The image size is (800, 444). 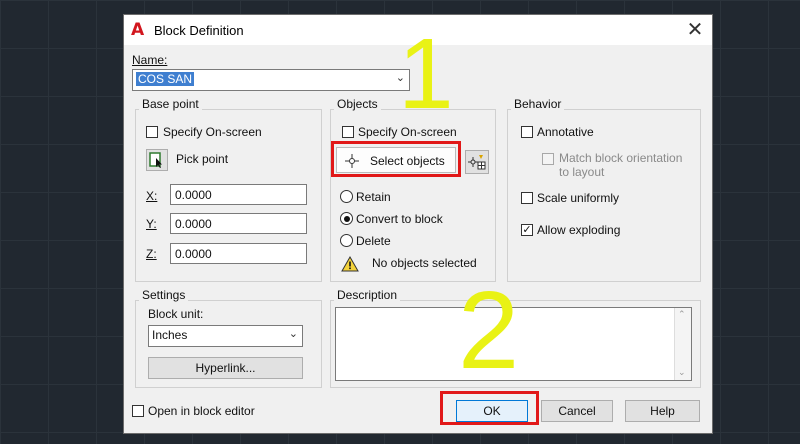 I want to click on step-number-2: 2, so click(x=489, y=330).